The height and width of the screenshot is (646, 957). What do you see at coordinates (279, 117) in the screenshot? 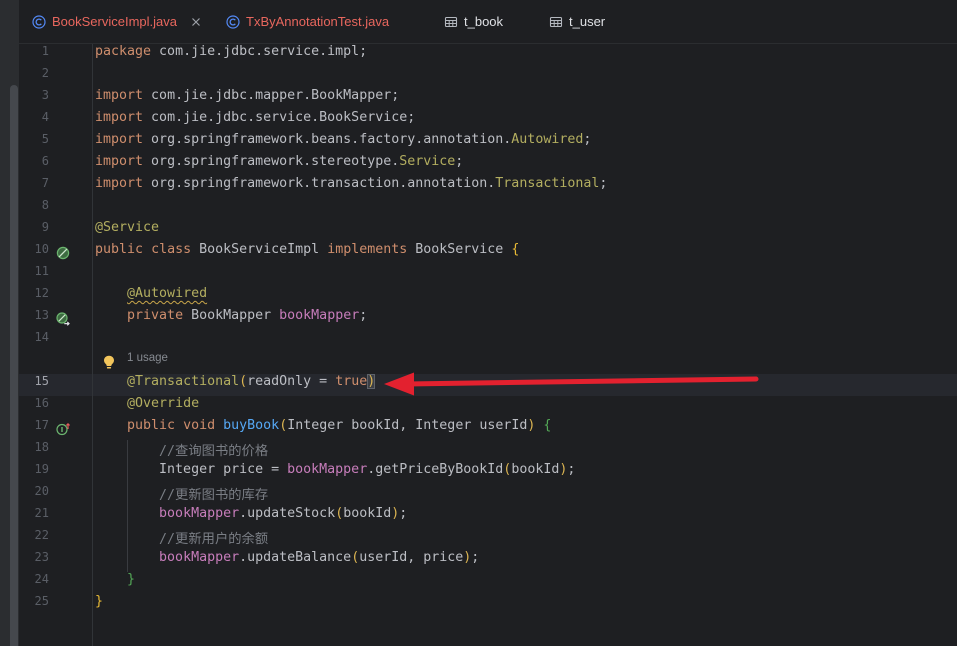
I see `code-token: com.jie.jdbc.service.BookService;` at bounding box center [279, 117].